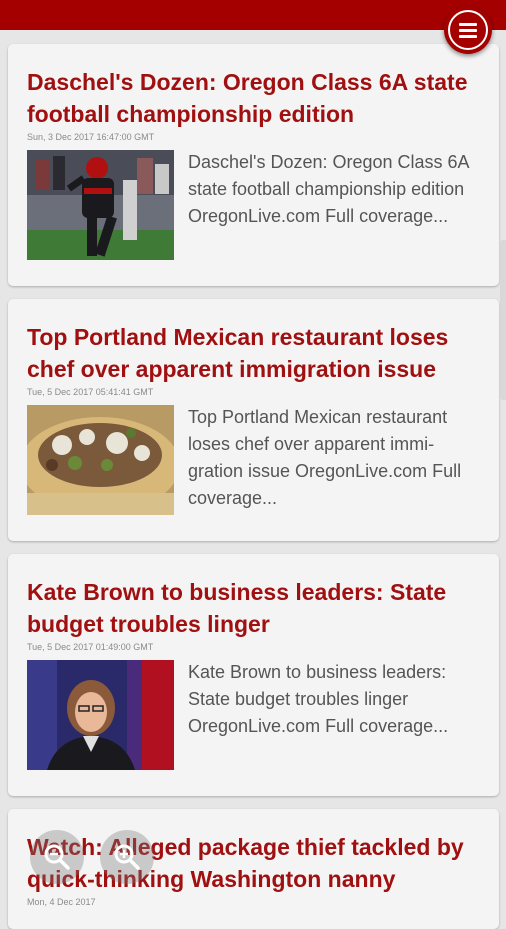 This screenshot has height=929, width=506. I want to click on zoom-out-button, so click(57, 857).